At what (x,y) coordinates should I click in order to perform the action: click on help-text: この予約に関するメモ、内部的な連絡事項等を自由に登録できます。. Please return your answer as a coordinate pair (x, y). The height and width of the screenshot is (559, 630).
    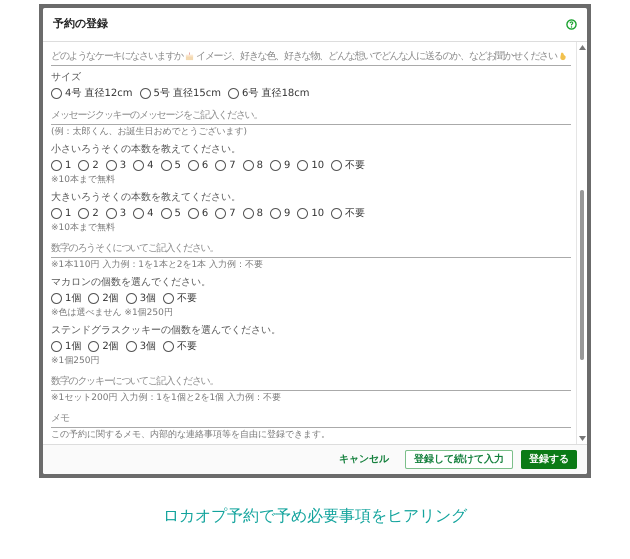
    Looking at the image, I should click on (191, 435).